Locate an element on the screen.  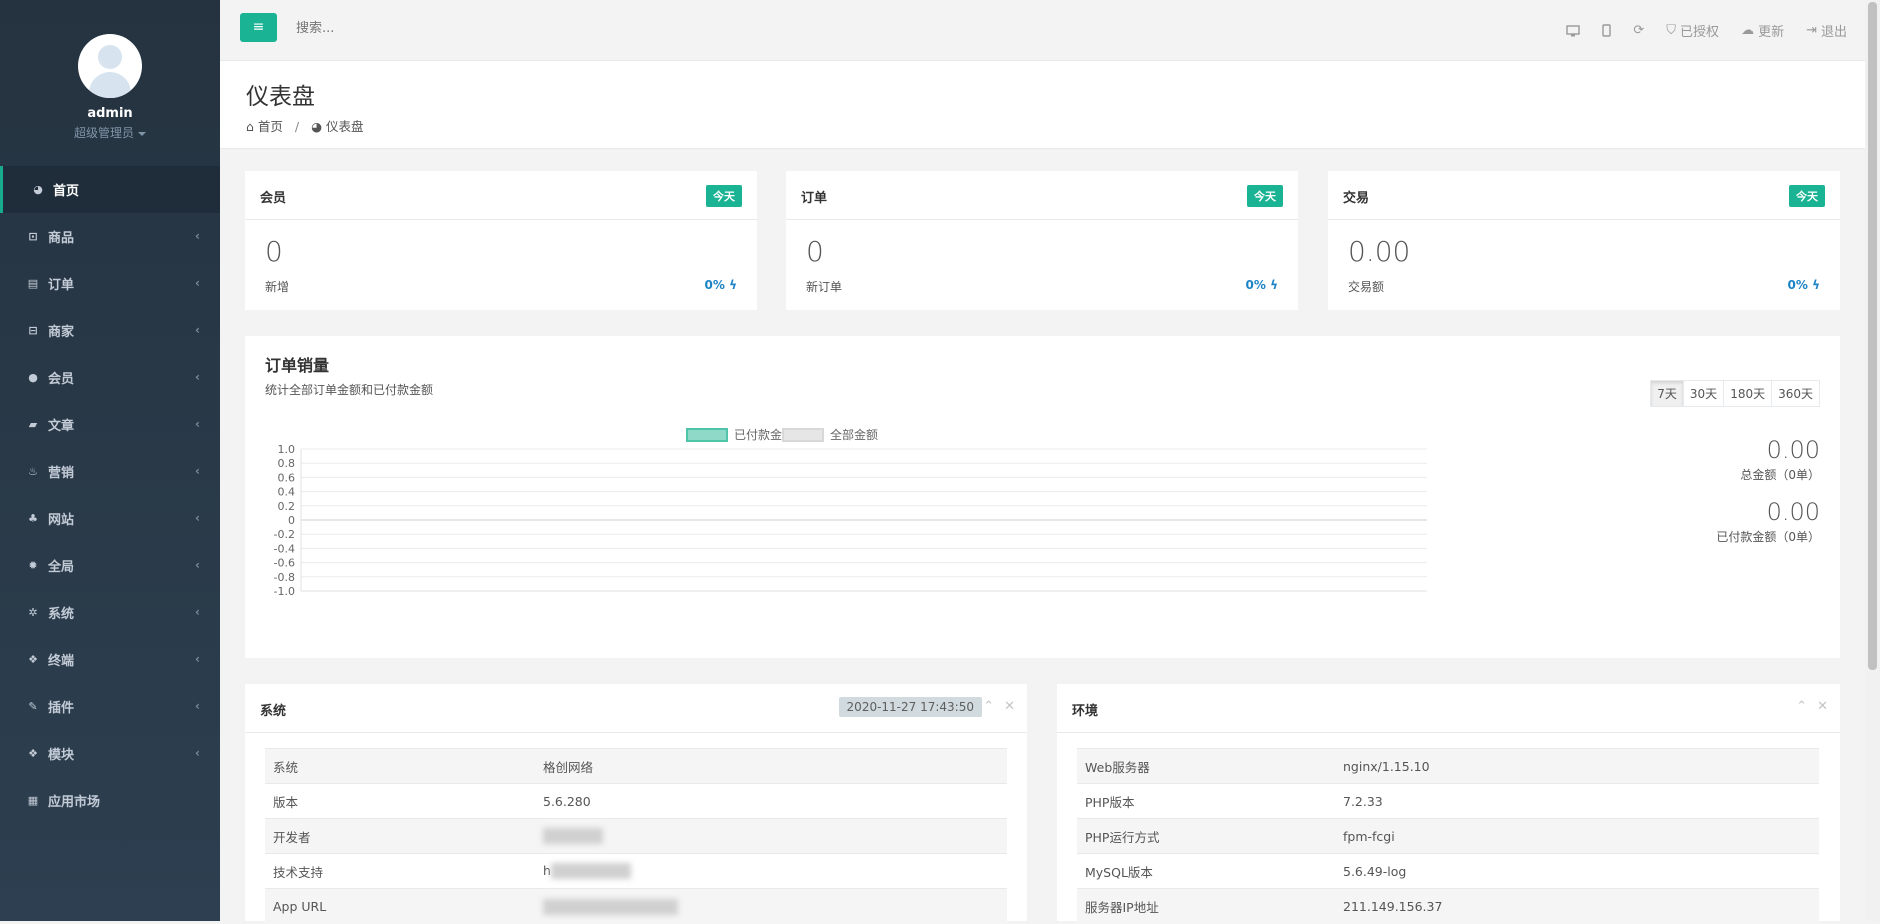
paid-label: 已付款金额（0单） is located at coordinates (1768, 537).